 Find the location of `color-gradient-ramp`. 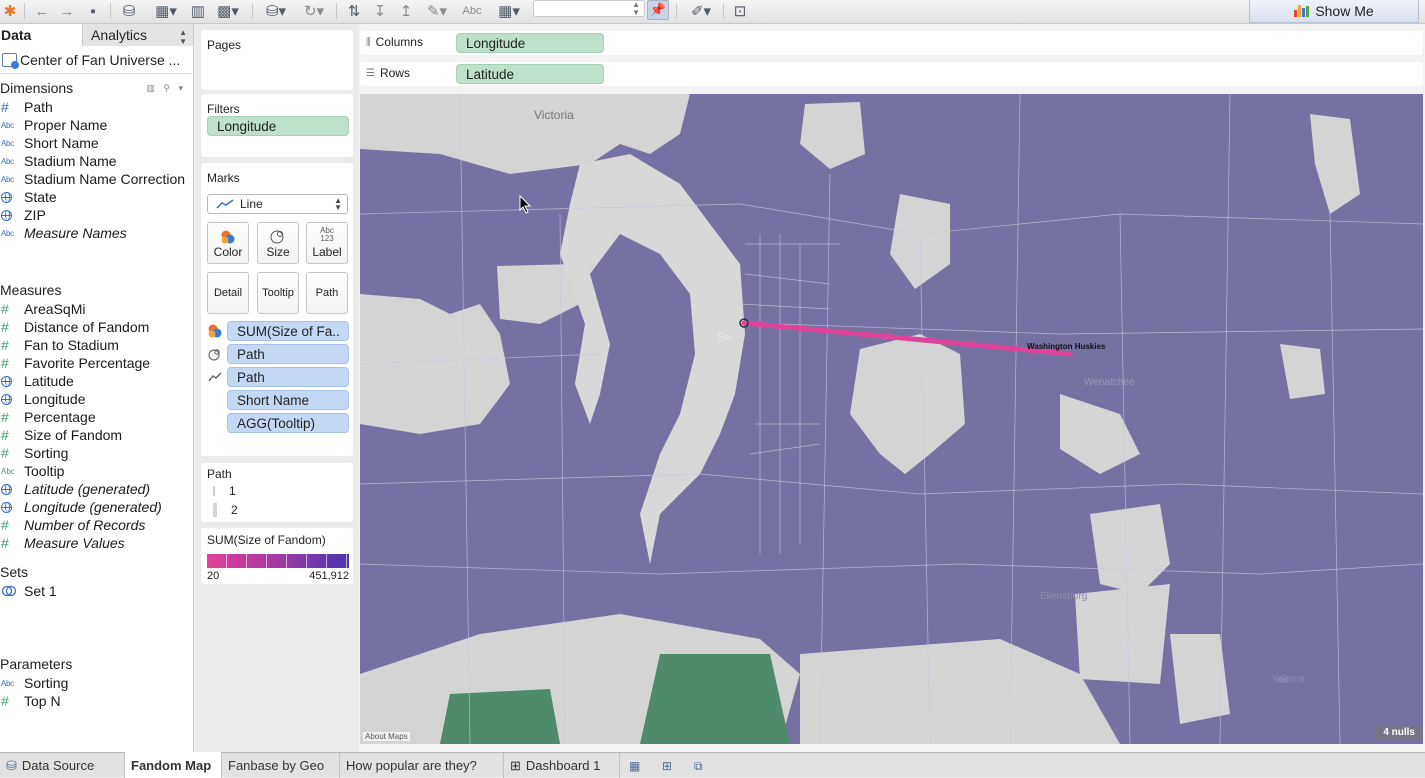

color-gradient-ramp is located at coordinates (278, 561).